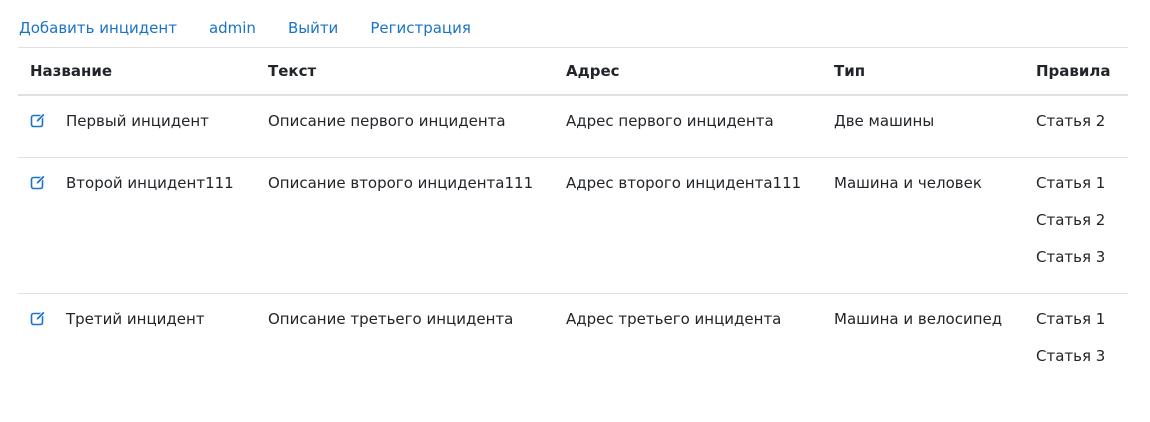  I want to click on cell-type: Машина и велосипед, so click(935, 343).